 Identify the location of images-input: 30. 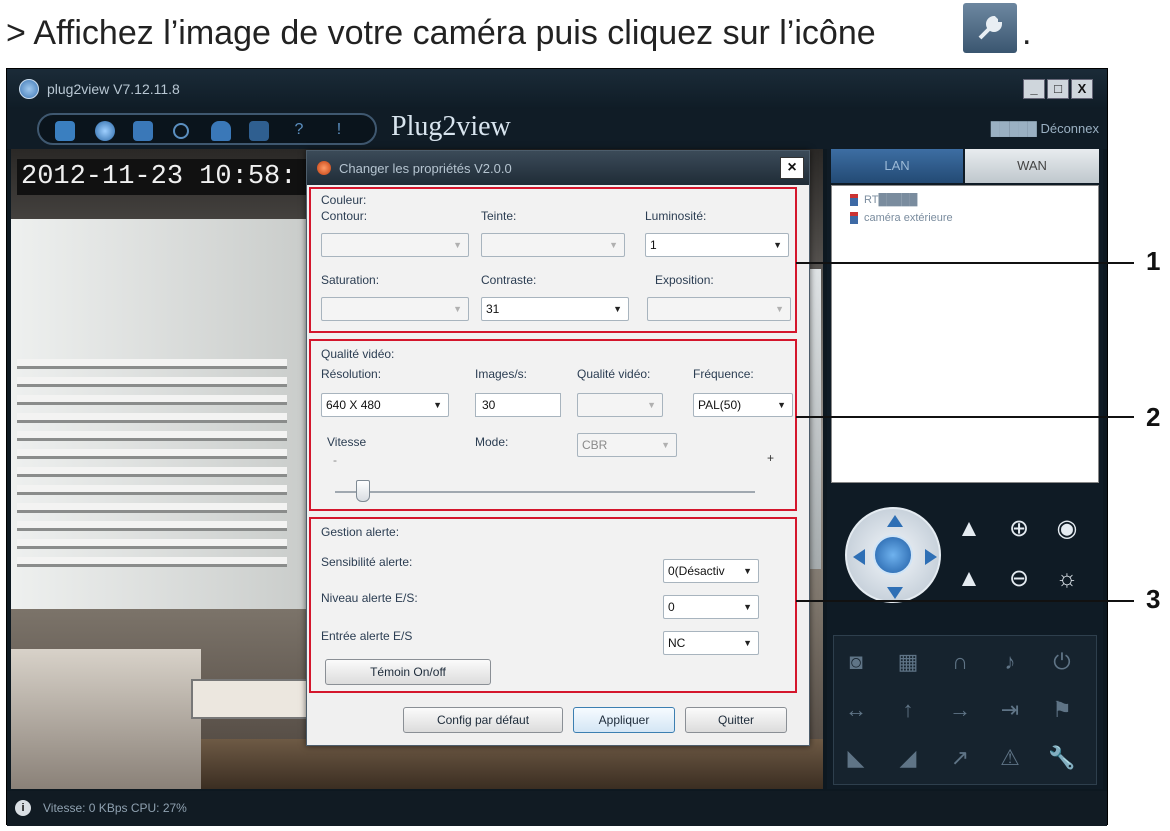
(518, 405).